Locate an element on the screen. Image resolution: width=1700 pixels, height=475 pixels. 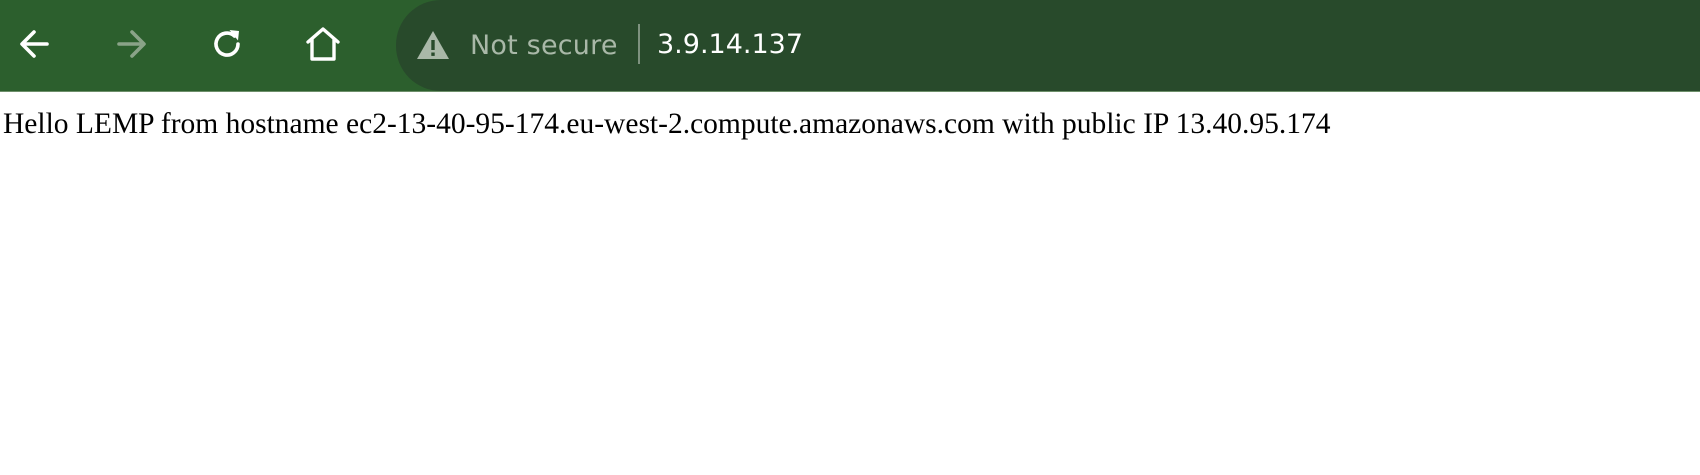
arrow-right-icon is located at coordinates (131, 44).